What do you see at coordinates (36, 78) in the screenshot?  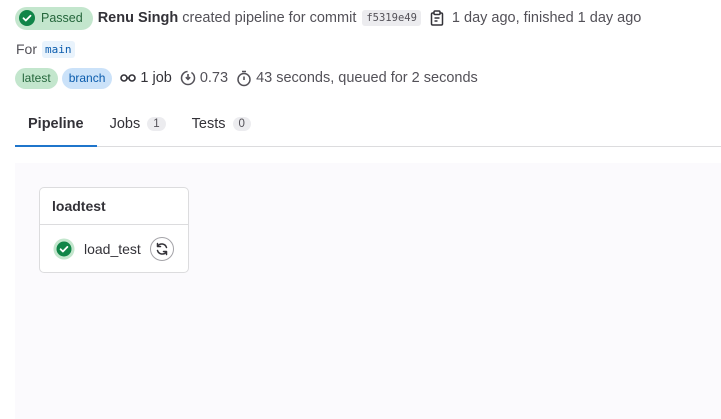 I see `latest-badge: latest` at bounding box center [36, 78].